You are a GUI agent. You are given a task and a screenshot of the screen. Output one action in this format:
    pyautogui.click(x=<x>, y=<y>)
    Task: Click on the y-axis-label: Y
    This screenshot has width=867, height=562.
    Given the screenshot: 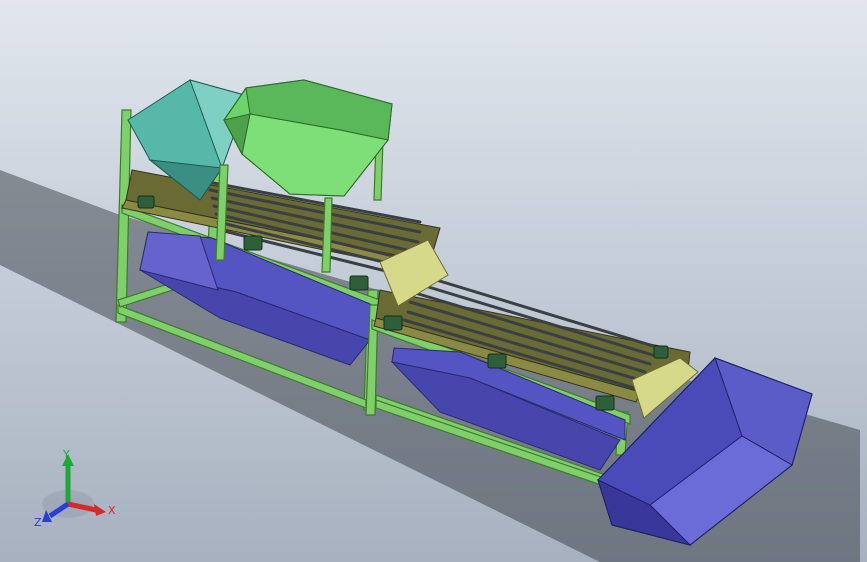 What is the action you would take?
    pyautogui.click(x=66, y=454)
    